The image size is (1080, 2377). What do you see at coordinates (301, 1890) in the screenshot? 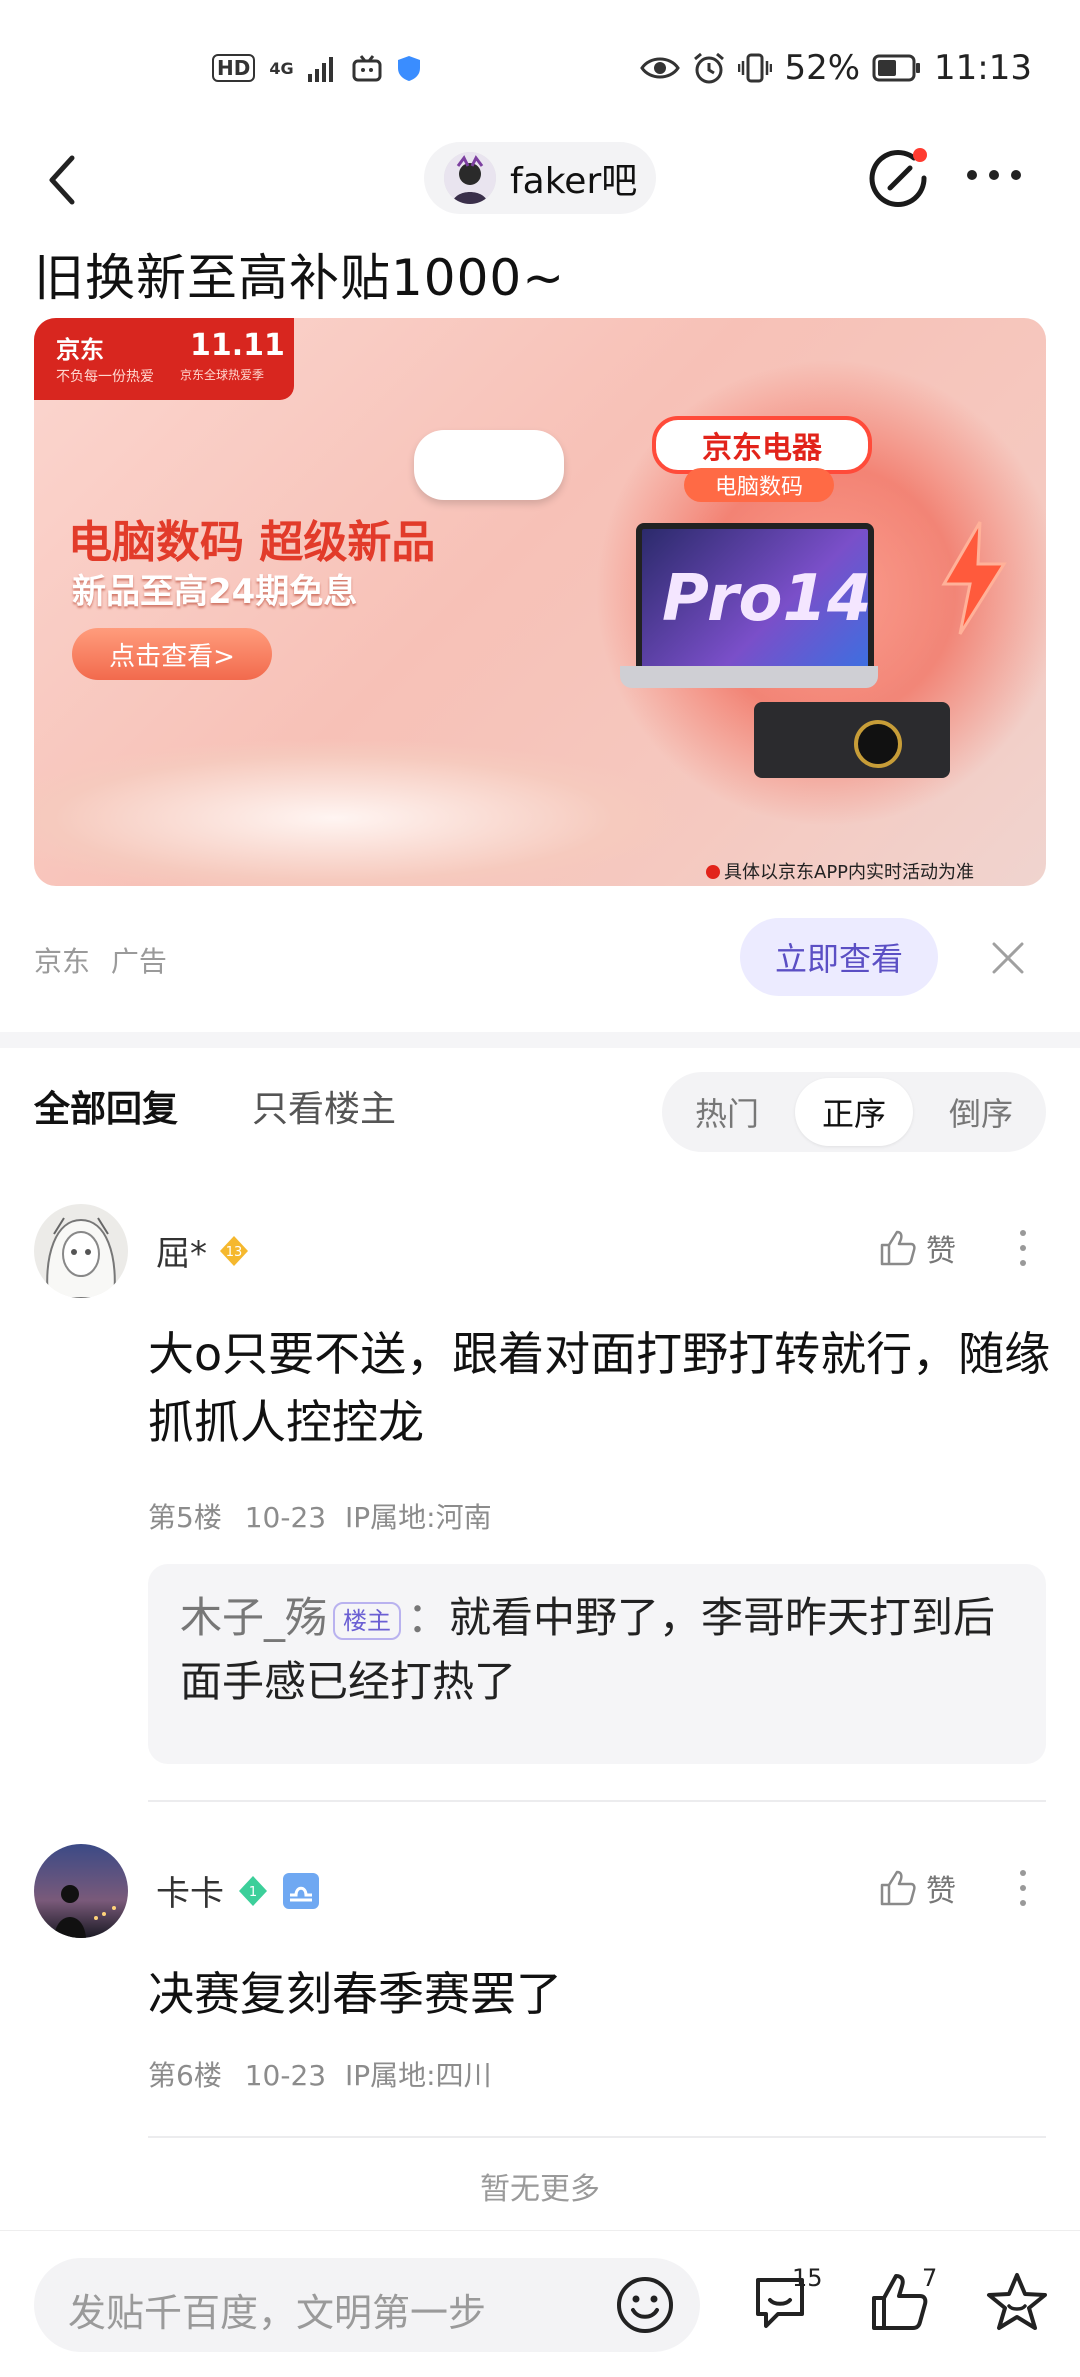
I see `zodiac-badge-icon` at bounding box center [301, 1890].